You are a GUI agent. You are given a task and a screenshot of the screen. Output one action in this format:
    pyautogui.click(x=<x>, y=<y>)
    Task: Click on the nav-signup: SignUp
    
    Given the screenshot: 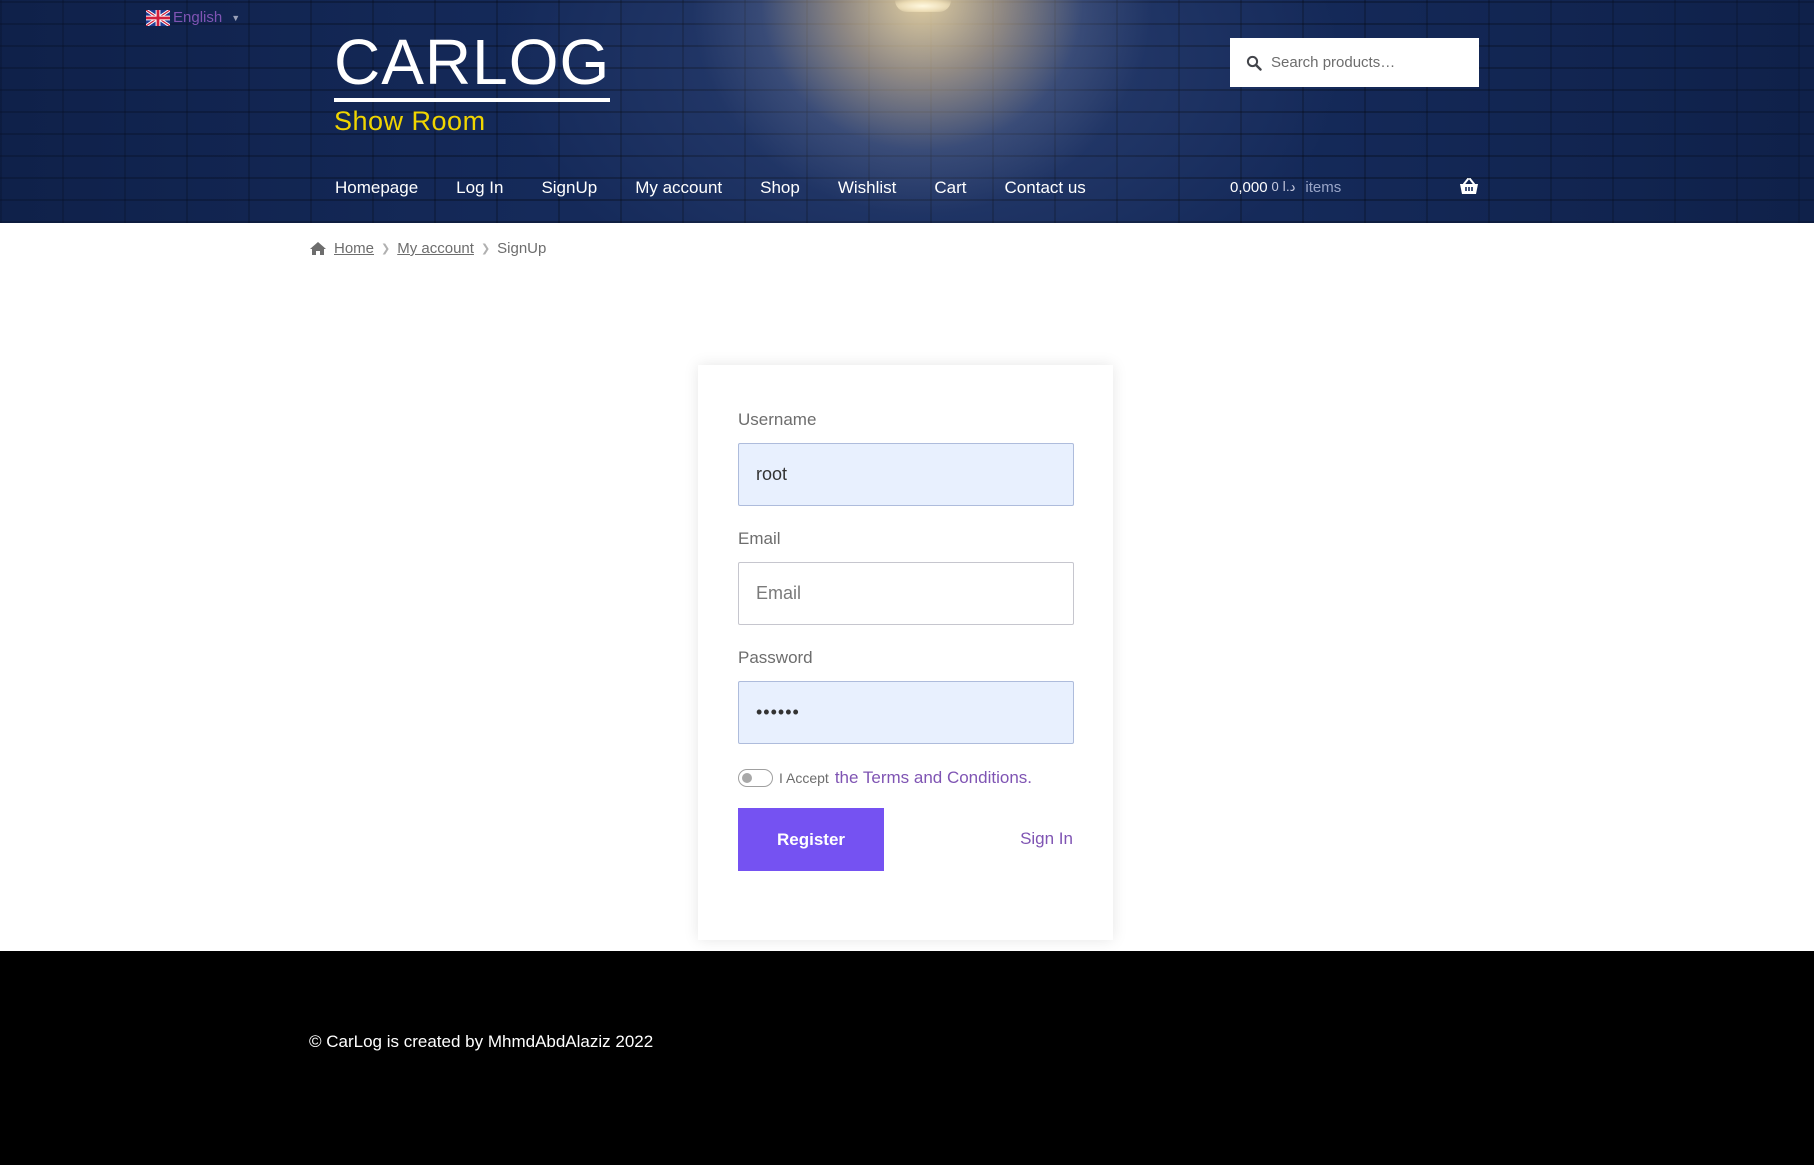 What is the action you would take?
    pyautogui.click(x=569, y=188)
    